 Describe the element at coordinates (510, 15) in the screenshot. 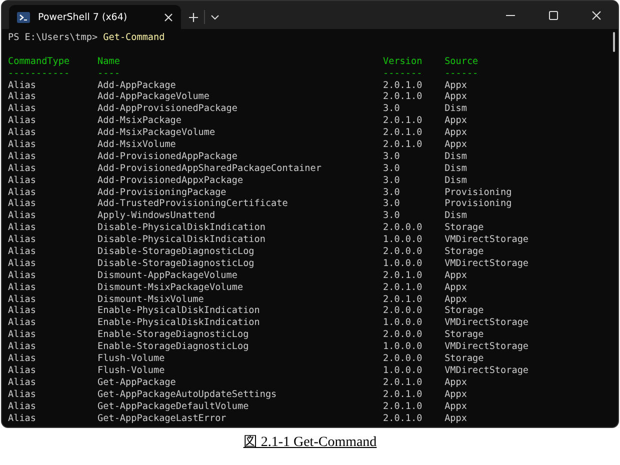

I see `minimize-icon` at that location.